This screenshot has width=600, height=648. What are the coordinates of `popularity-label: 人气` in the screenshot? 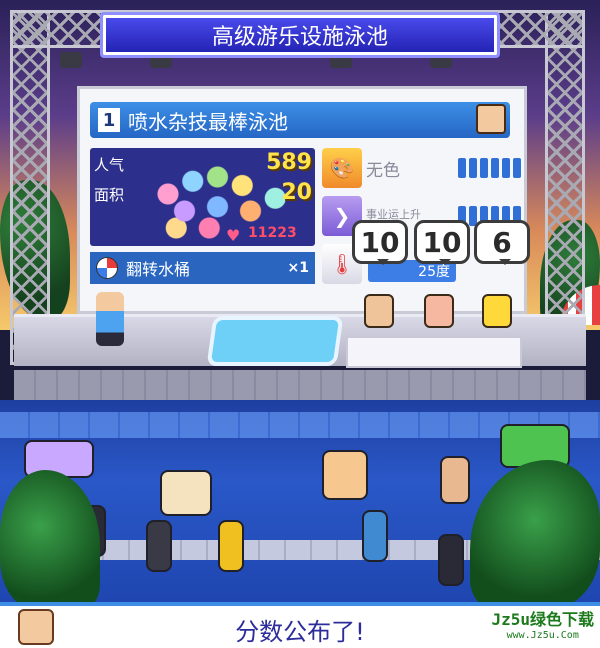 It's located at (109, 165).